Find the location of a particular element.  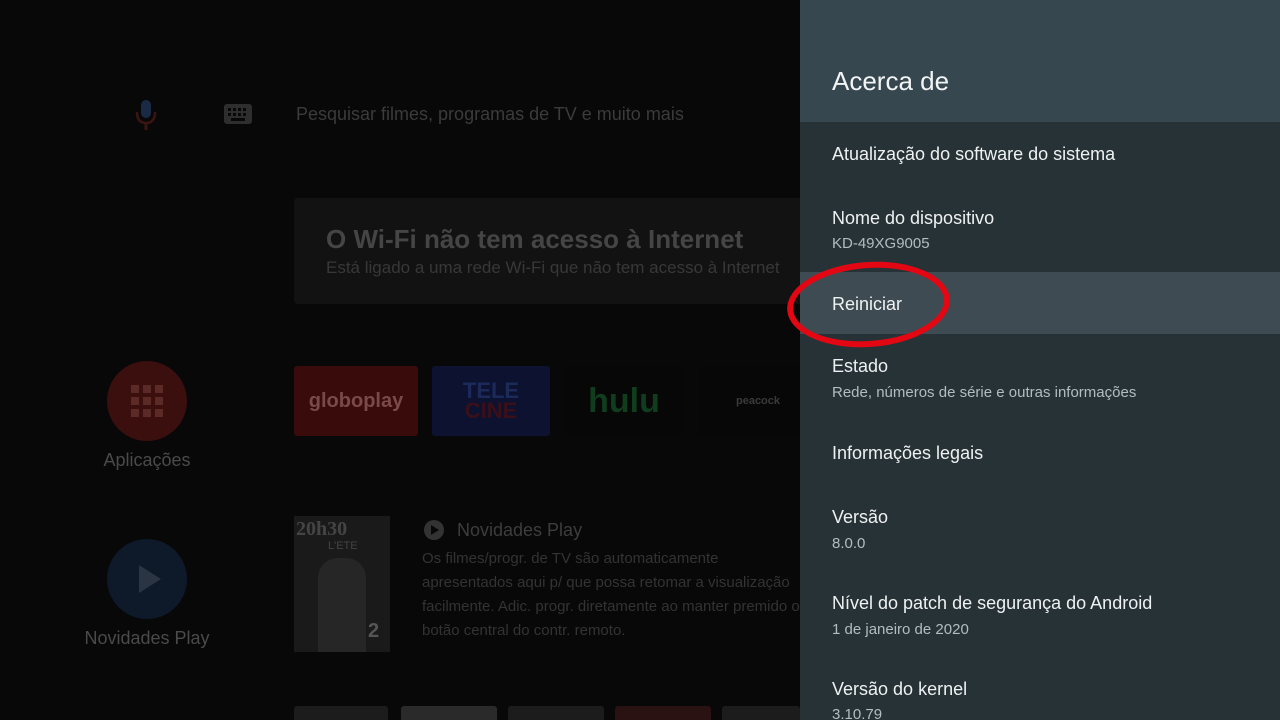

panel-header: Acerca de is located at coordinates (1040, 61).